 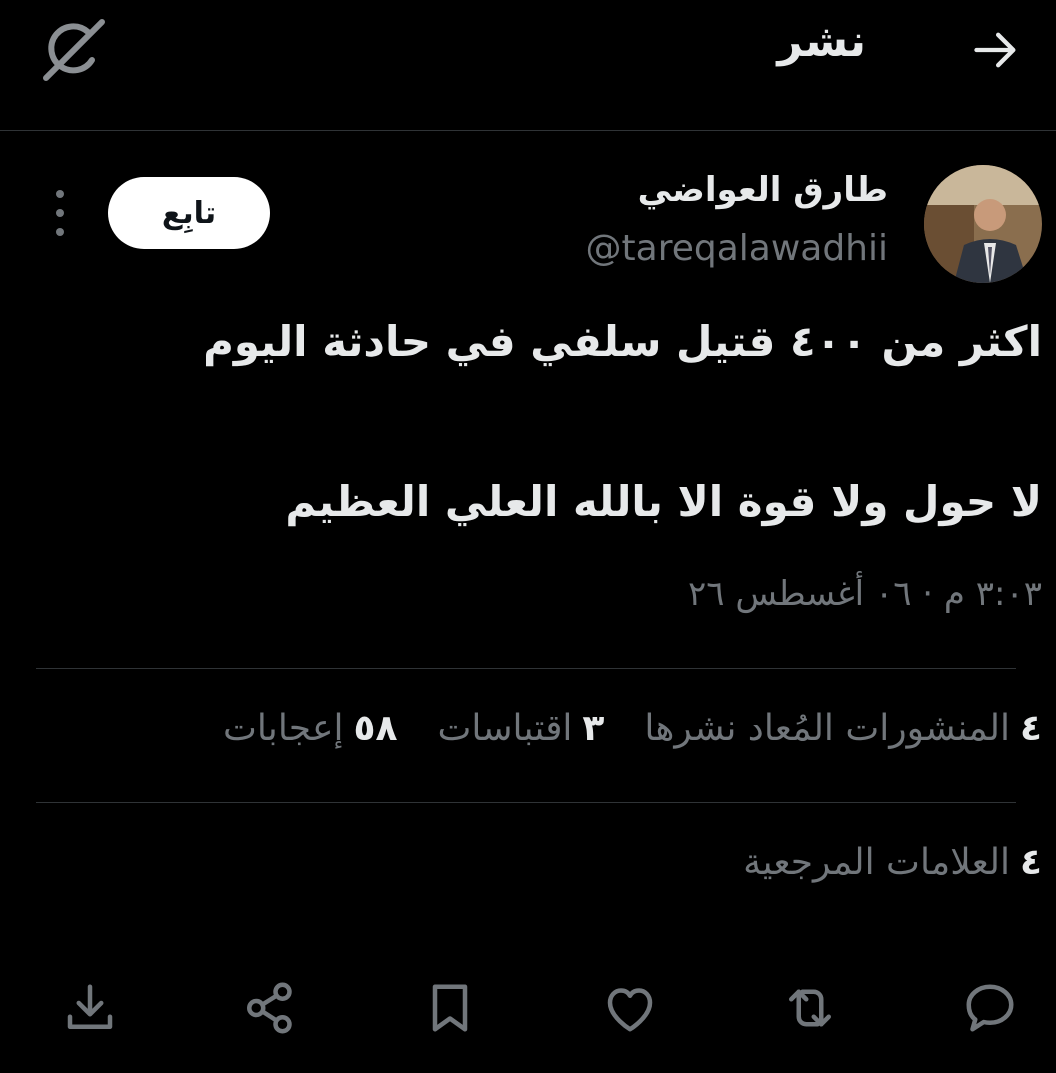 I want to click on quotes-count: ٣, so click(x=593, y=728).